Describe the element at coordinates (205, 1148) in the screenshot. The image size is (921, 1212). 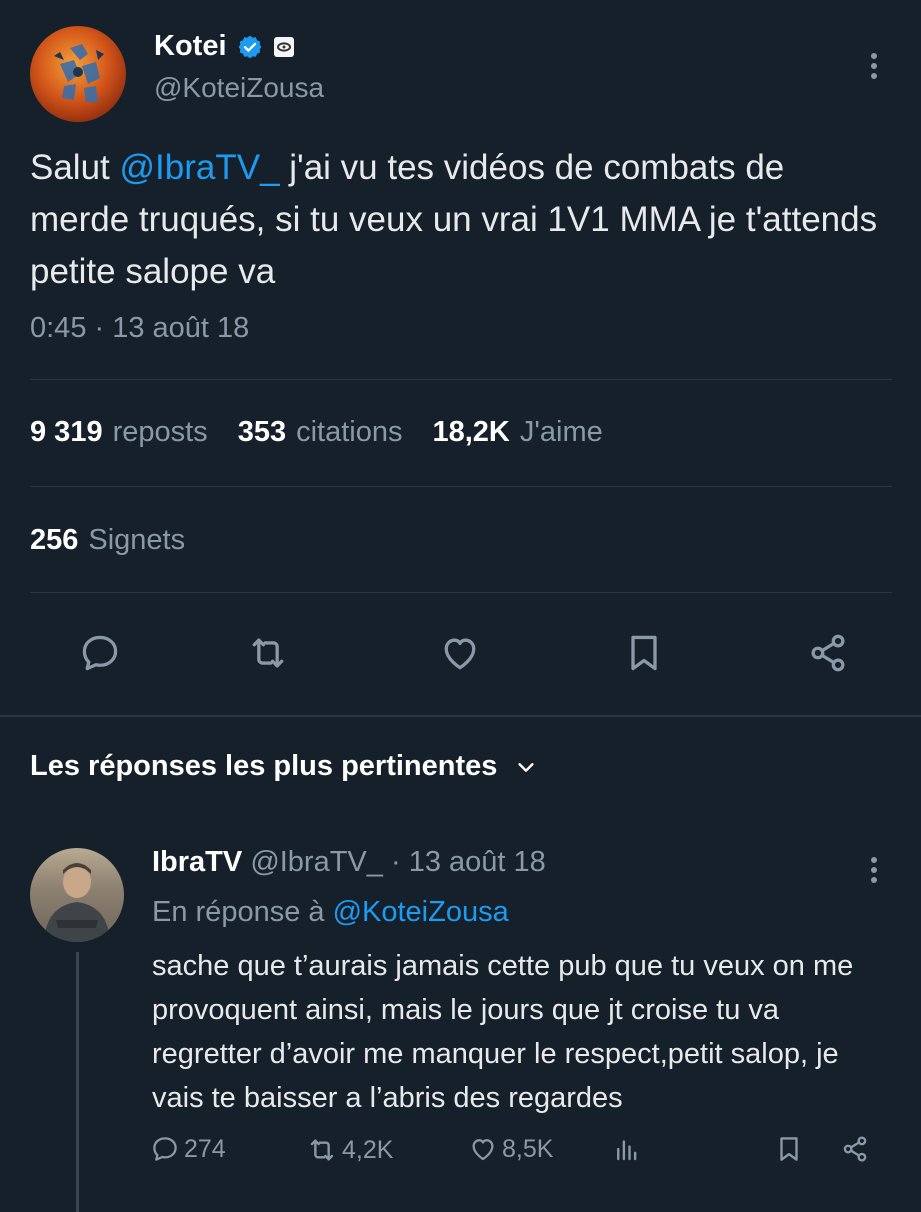
I see `reply-replies-count: 274` at that location.